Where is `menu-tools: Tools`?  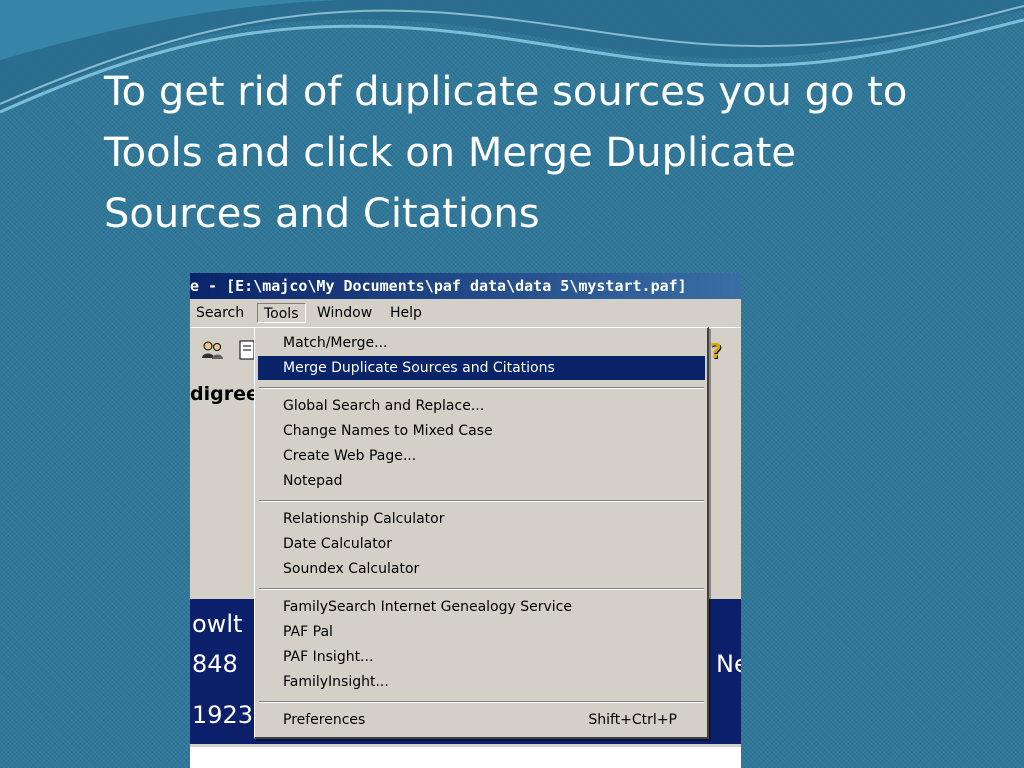 menu-tools: Tools is located at coordinates (281, 313).